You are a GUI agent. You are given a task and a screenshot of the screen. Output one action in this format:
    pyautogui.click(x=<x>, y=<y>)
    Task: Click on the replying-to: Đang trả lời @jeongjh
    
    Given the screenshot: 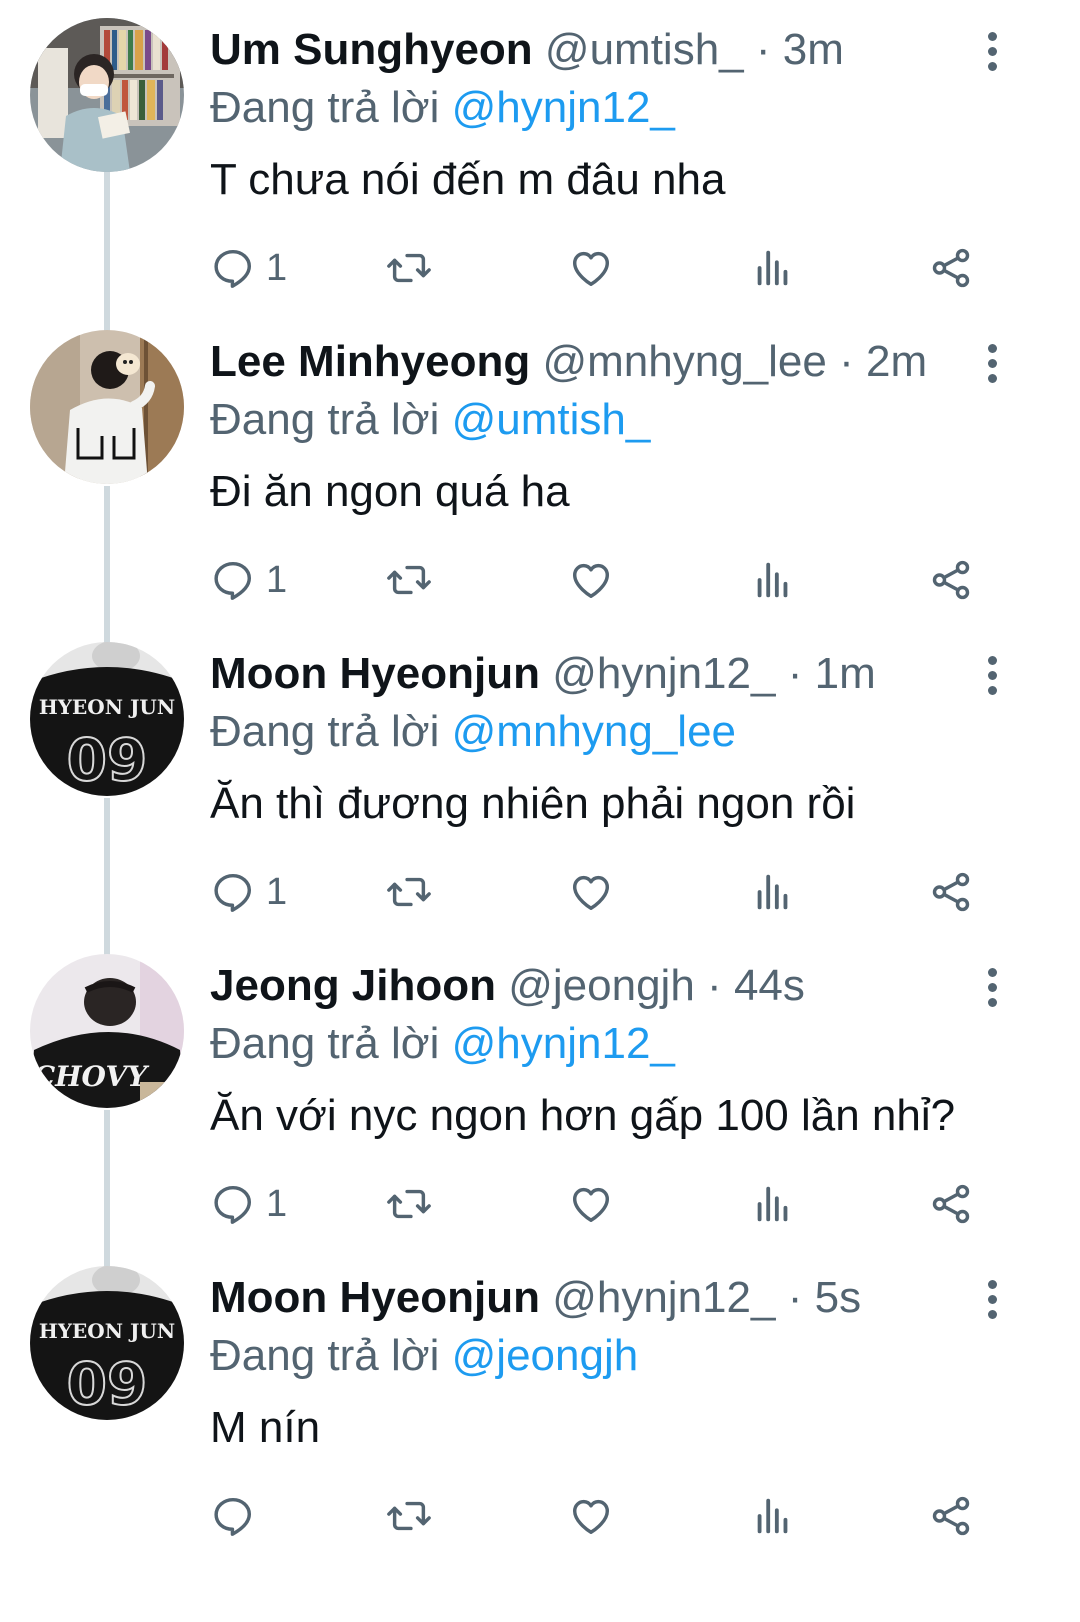 What is the action you would take?
    pyautogui.click(x=424, y=1356)
    